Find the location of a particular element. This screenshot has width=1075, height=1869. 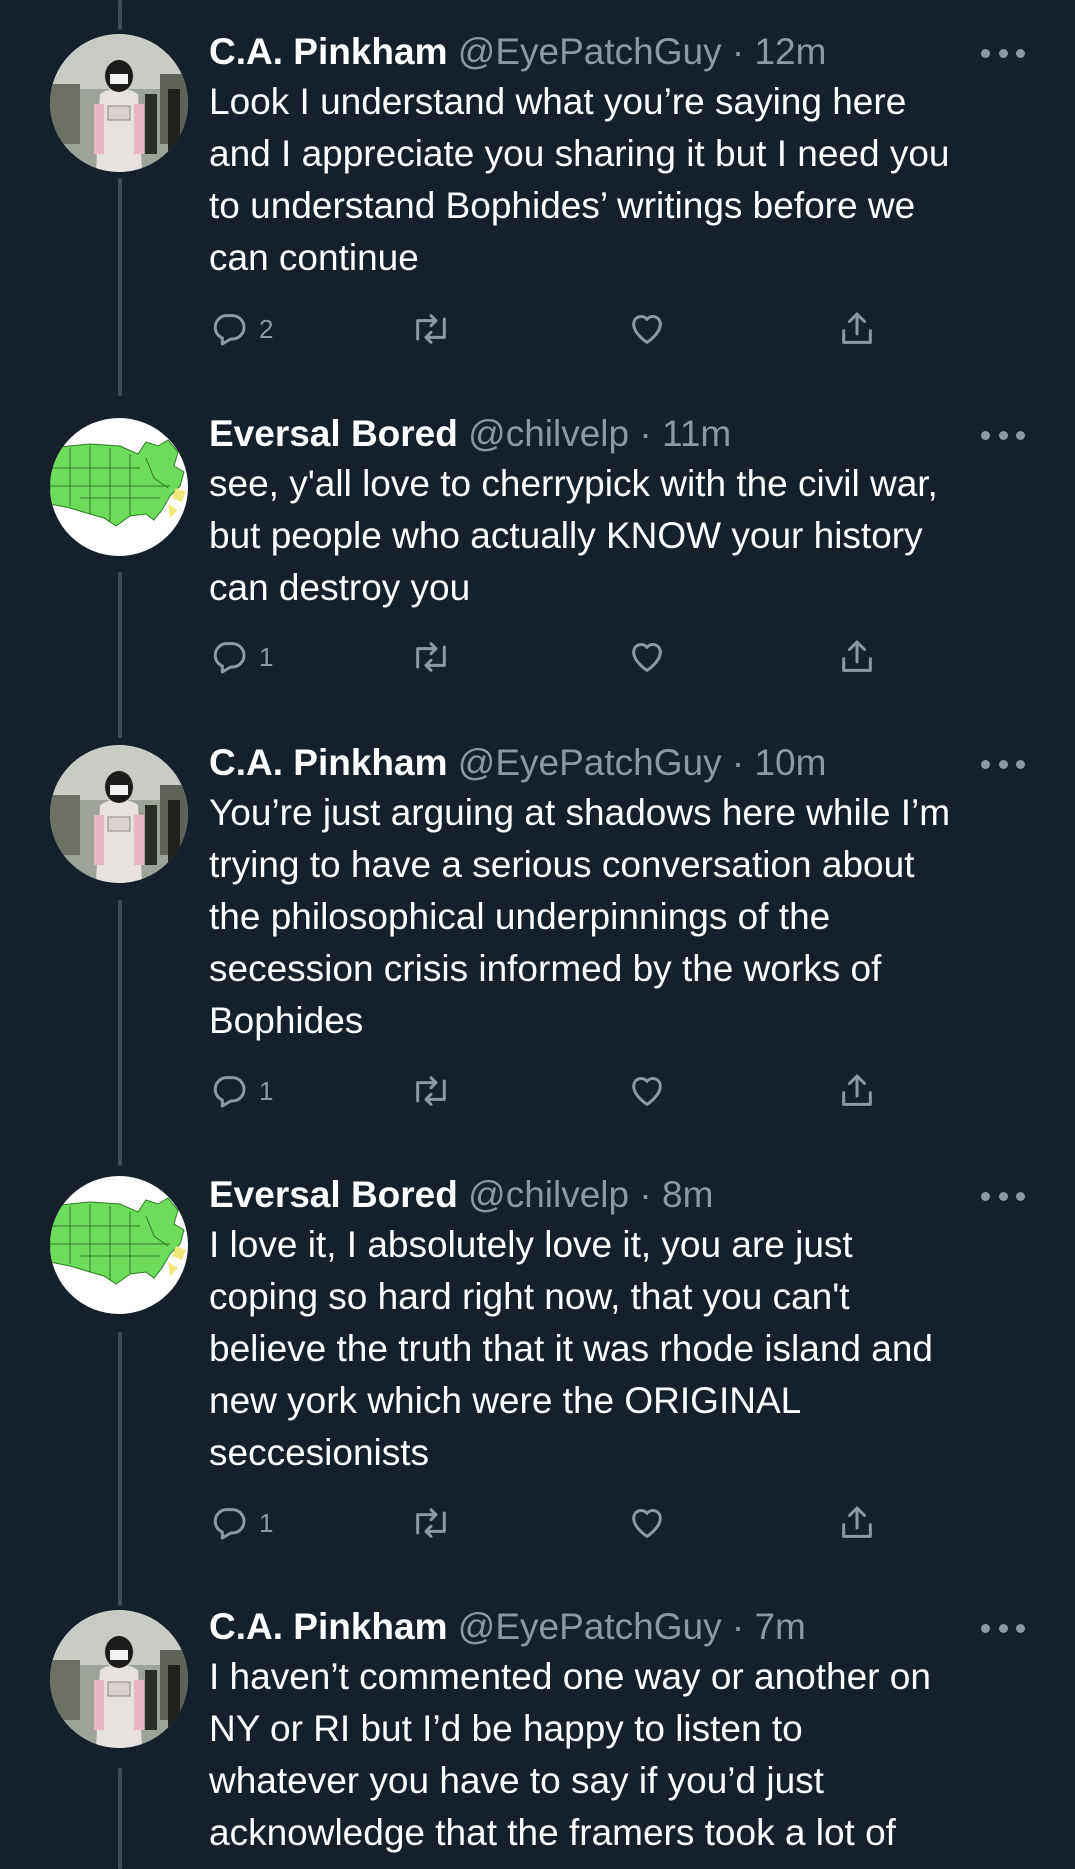

tweet-header: Eversal Bored @chilvelp · 8m is located at coordinates (619, 1195).